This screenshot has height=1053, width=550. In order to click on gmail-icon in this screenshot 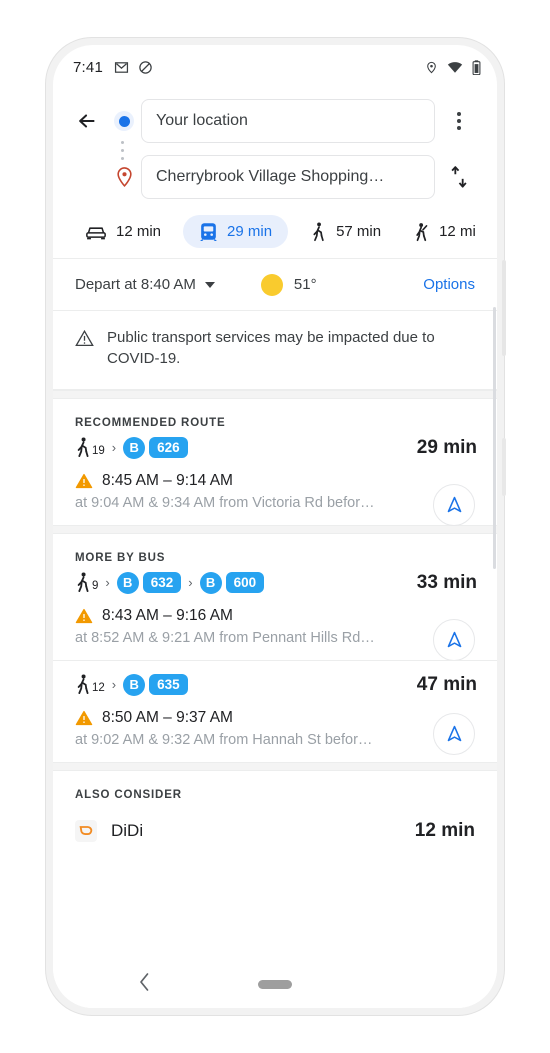, I will do `click(121, 67)`.